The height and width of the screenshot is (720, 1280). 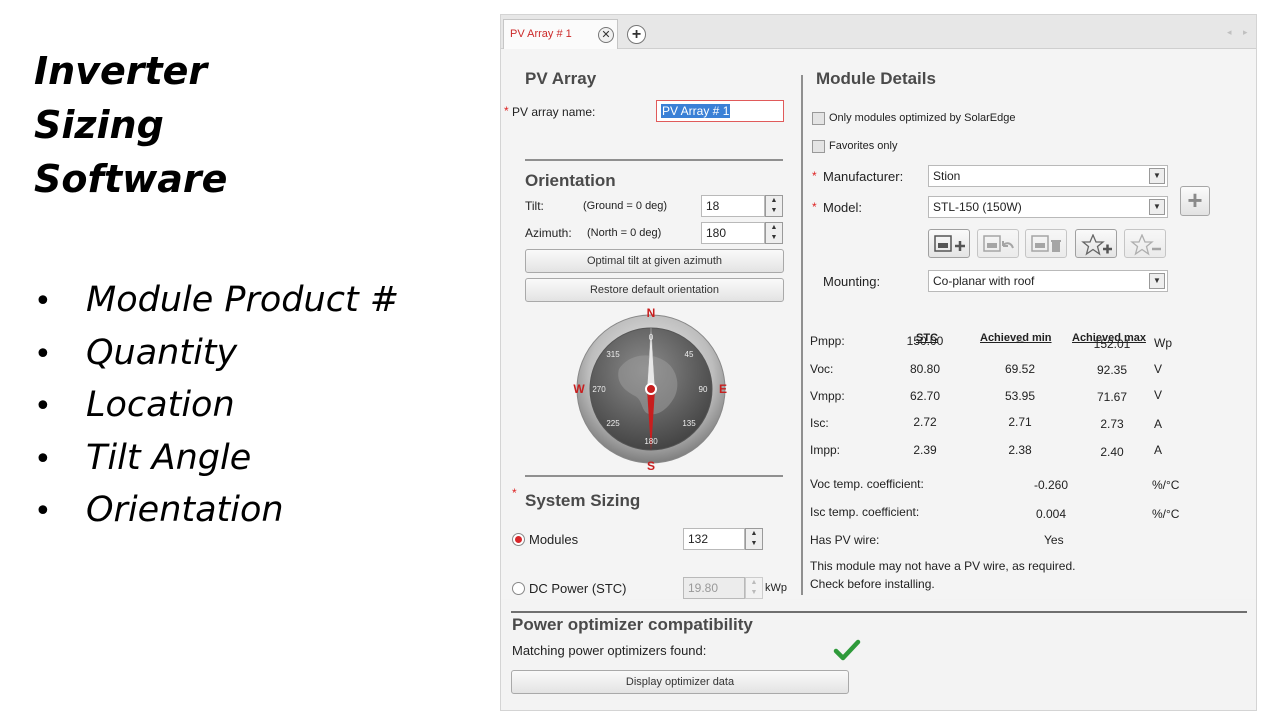 I want to click on max-value: 92.35, so click(x=1112, y=370).